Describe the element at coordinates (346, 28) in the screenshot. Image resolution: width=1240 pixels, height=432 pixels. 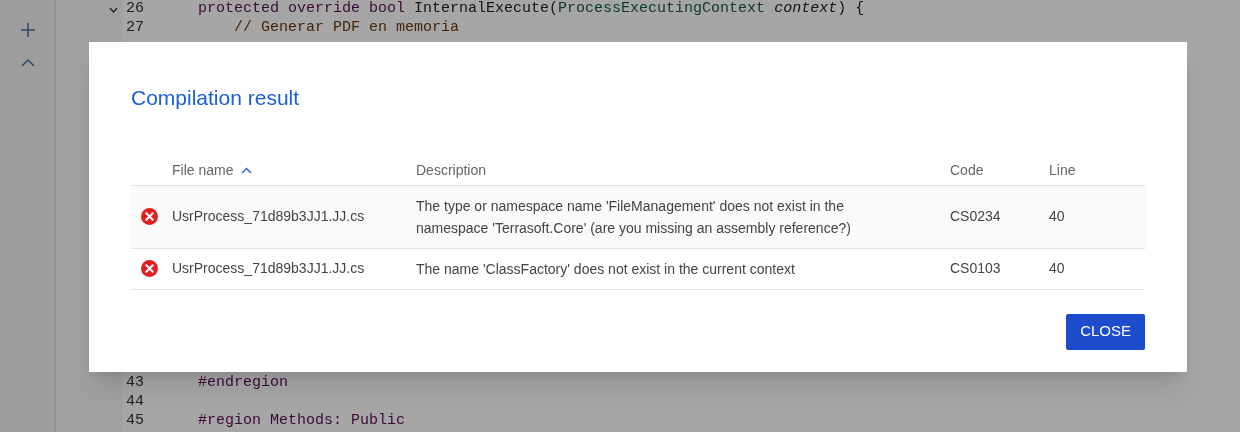
I see `code-line: // Generar PDF en memoria` at that location.